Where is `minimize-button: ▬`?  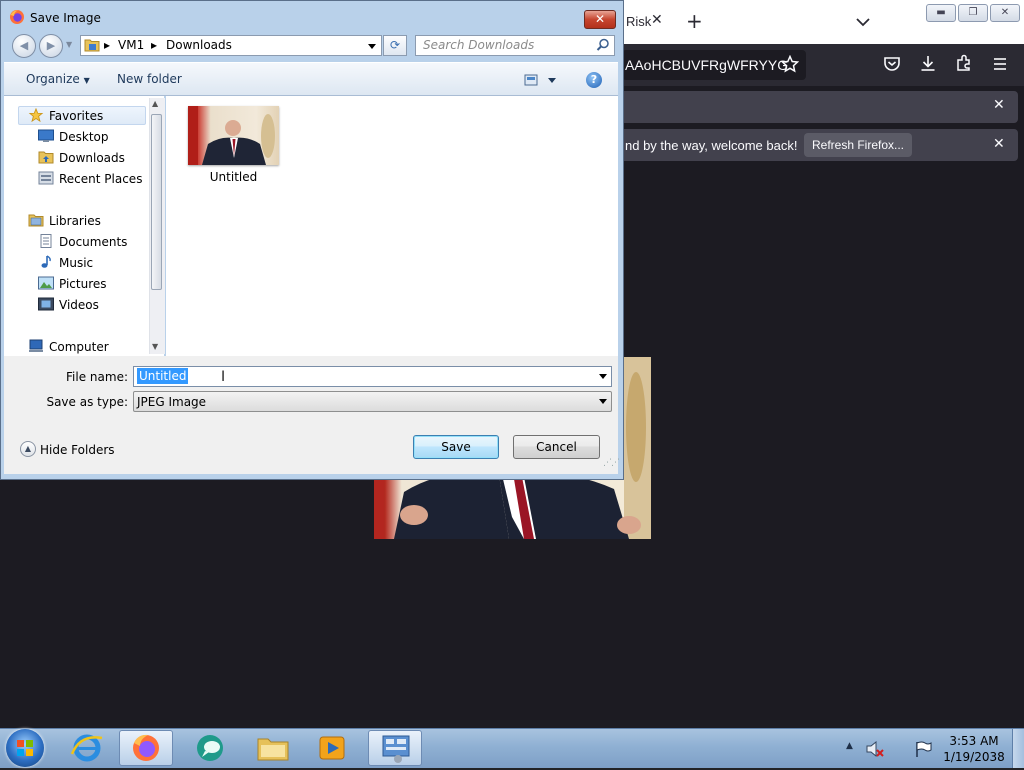
minimize-button: ▬ is located at coordinates (941, 13).